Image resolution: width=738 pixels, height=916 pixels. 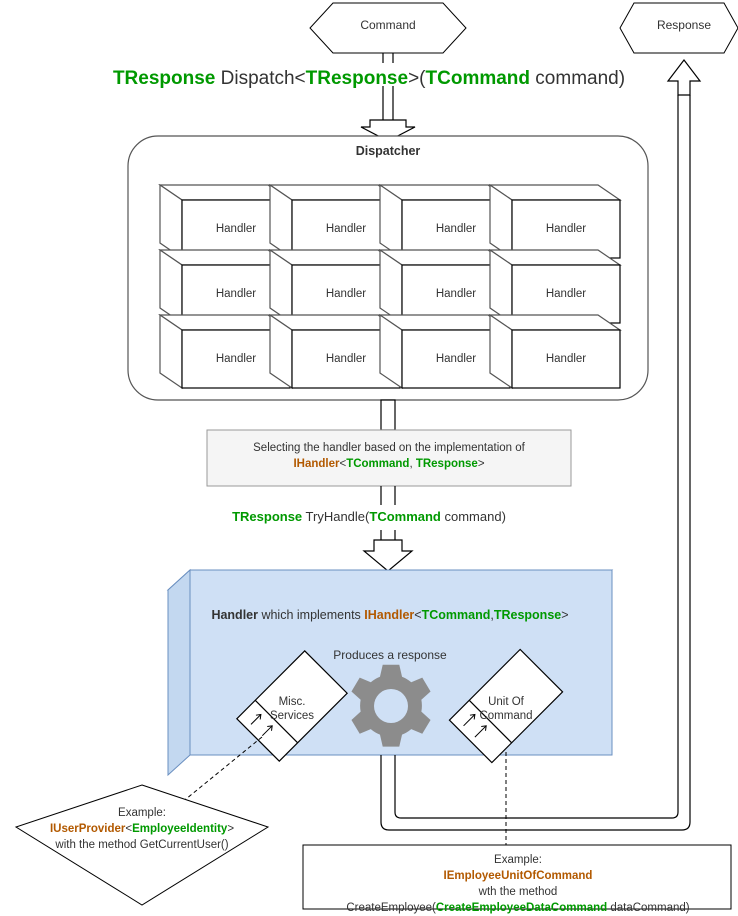 I want to click on example-left-angle-close: >, so click(x=231, y=829).